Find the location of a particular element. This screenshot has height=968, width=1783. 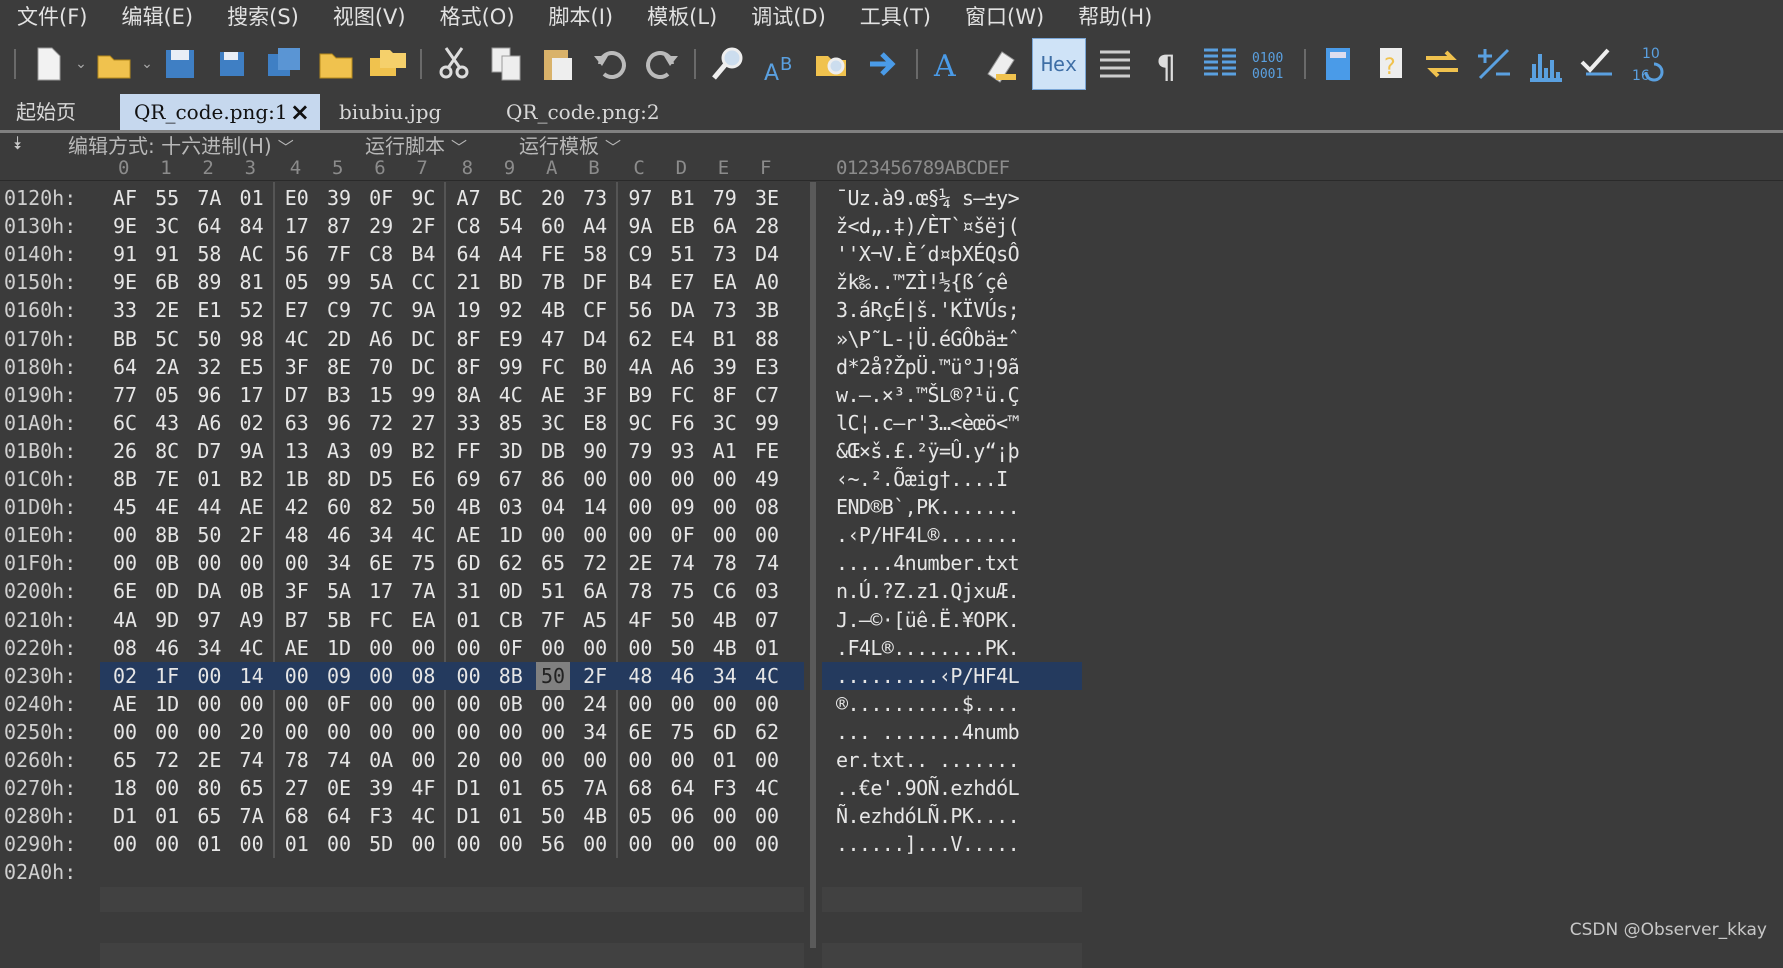

hex-byte: 7A is located at coordinates (252, 816).